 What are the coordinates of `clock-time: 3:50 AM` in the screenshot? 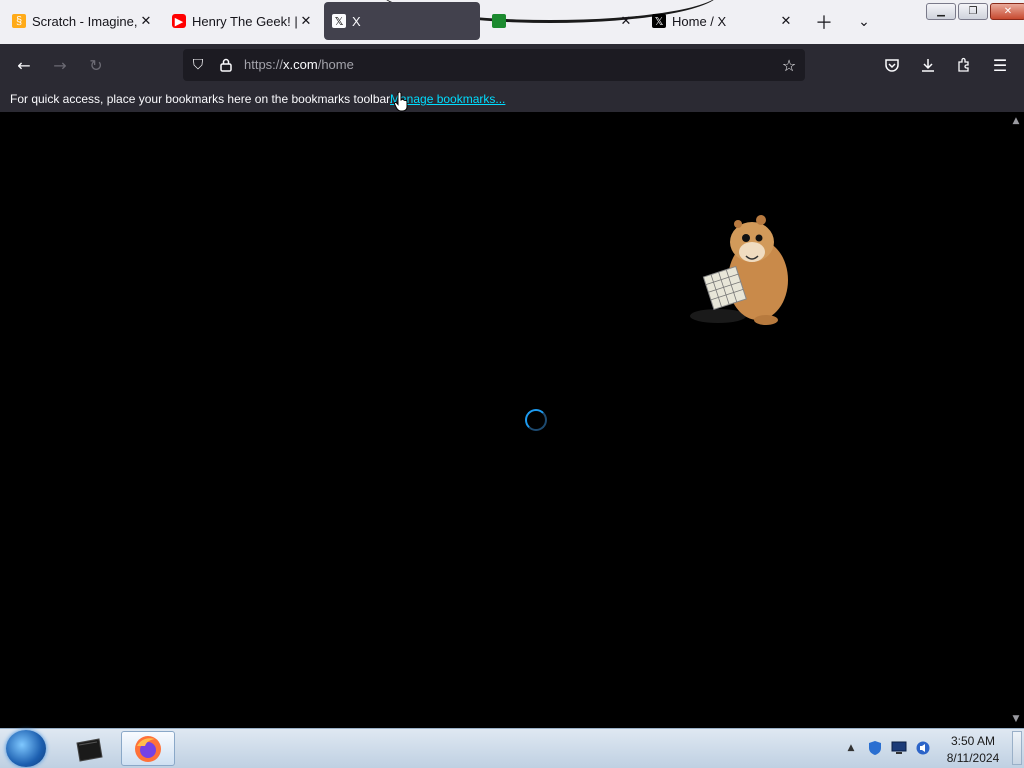 It's located at (973, 741).